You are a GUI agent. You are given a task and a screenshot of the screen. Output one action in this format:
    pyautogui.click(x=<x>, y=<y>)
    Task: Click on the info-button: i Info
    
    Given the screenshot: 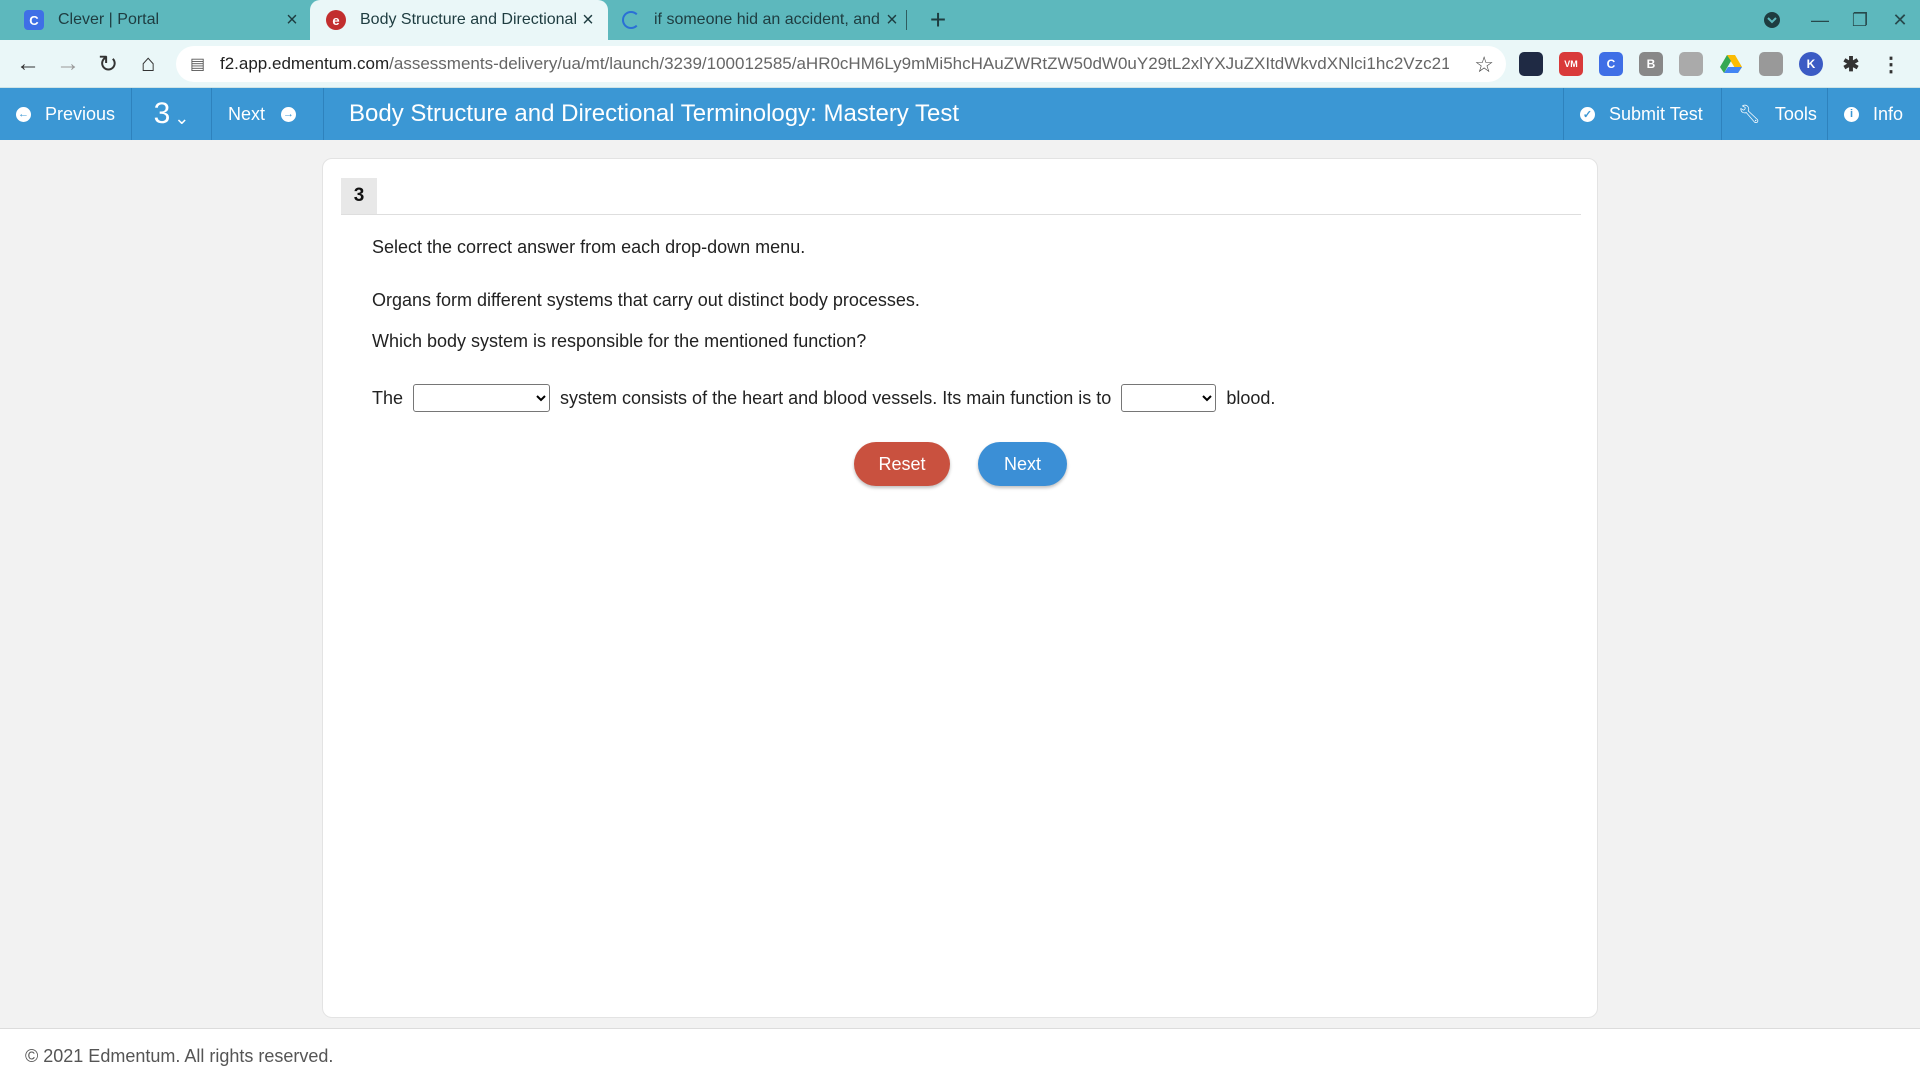 What is the action you would take?
    pyautogui.click(x=1873, y=114)
    